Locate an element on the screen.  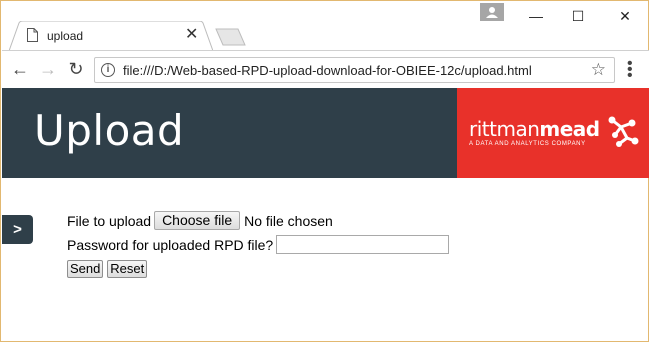
brand-name-light: rittman is located at coordinates (504, 129).